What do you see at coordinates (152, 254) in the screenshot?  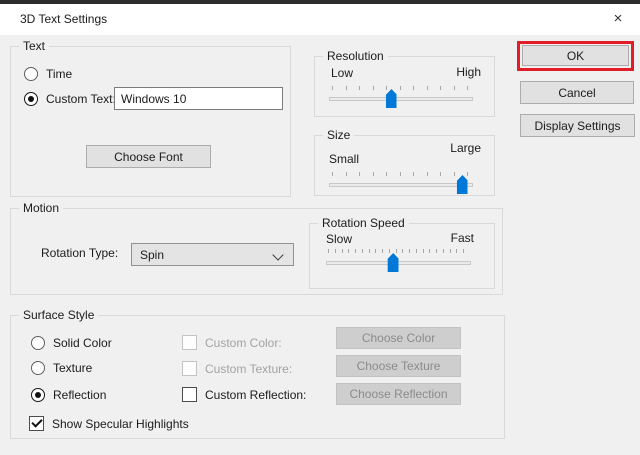 I see `rotation-type-value: Spin` at bounding box center [152, 254].